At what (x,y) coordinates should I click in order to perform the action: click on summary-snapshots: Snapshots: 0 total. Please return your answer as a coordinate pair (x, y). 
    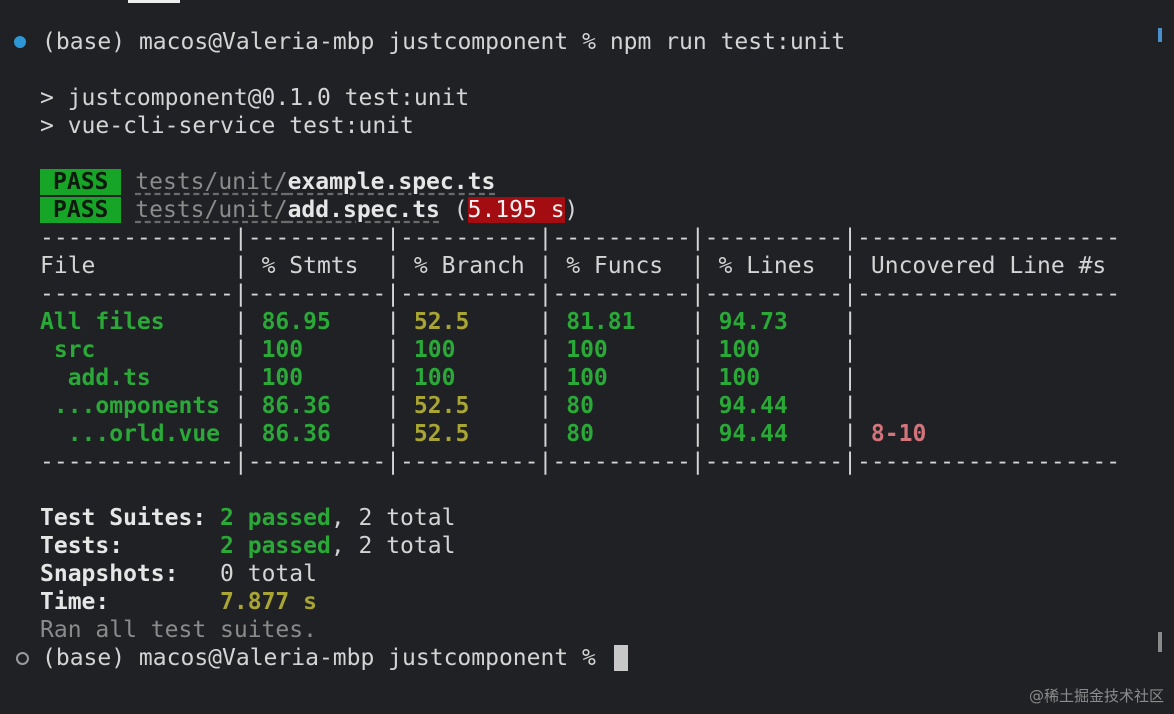
    Looking at the image, I should click on (178, 574).